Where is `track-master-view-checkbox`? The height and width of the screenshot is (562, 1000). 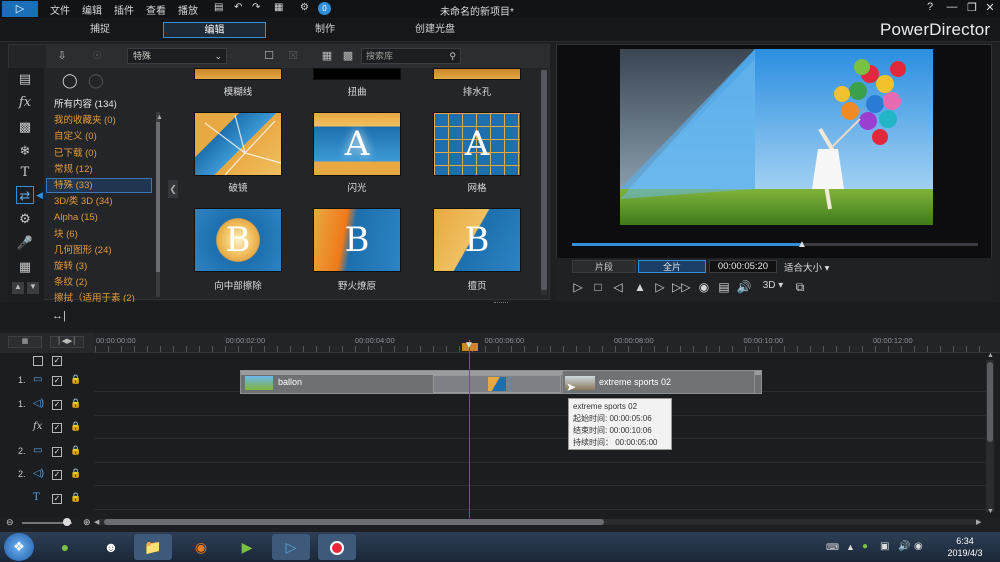
track-master-view-checkbox is located at coordinates (38, 361).